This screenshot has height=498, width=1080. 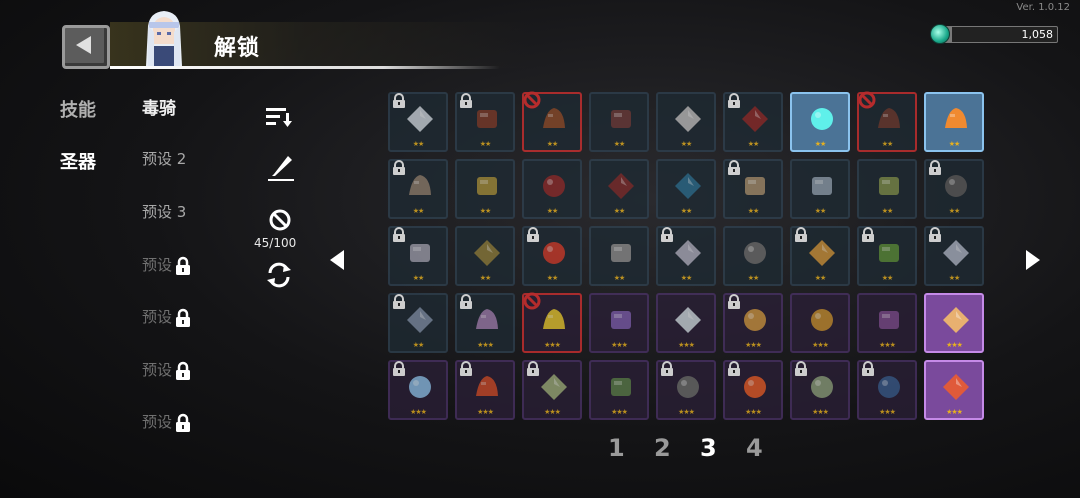 I want to click on drum-icon, so click(x=487, y=119).